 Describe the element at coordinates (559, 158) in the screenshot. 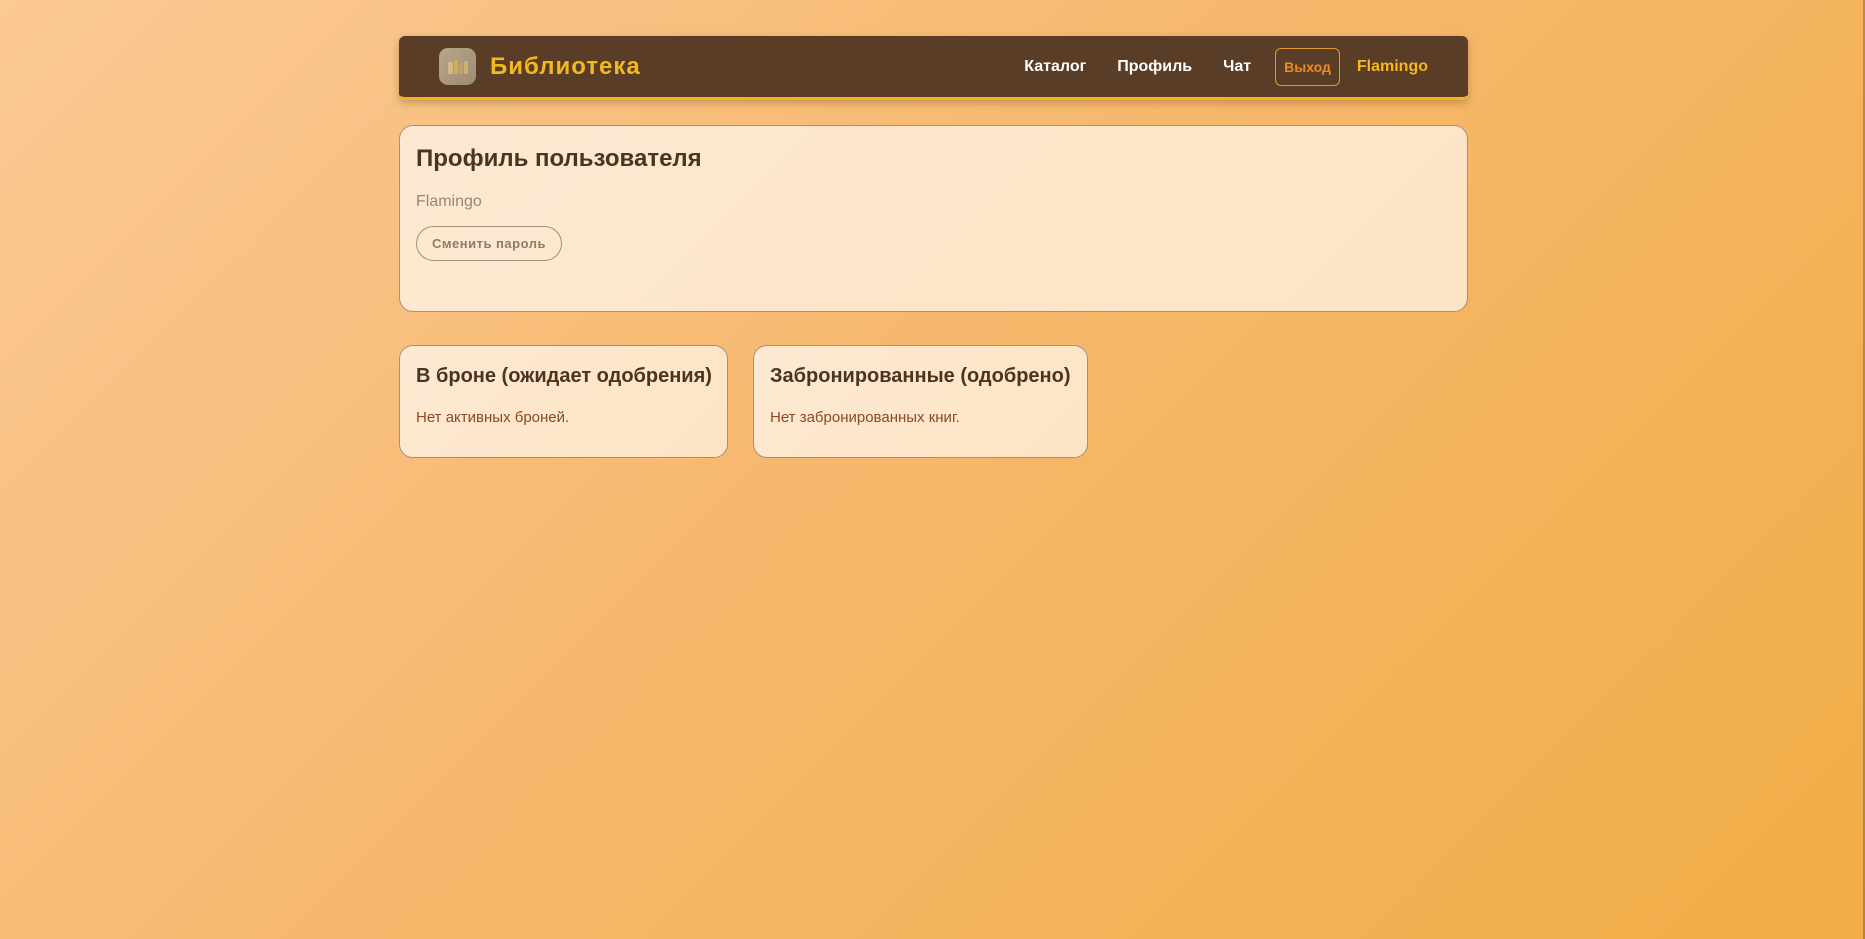

I see `profile-title: Профиль пользователя` at that location.